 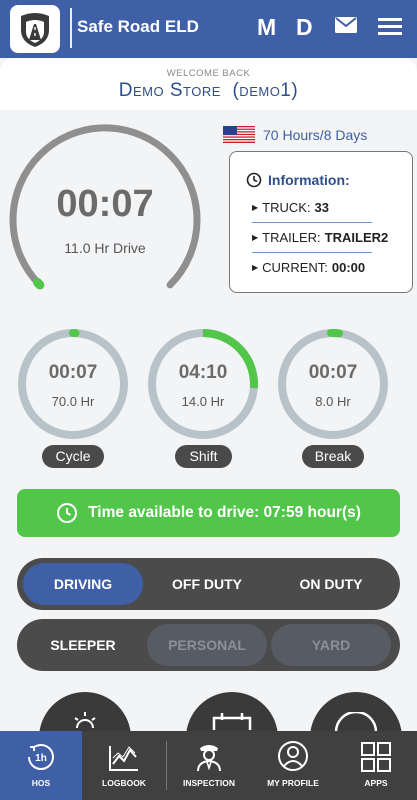 I want to click on cycle-time: 00:07, so click(x=73, y=372).